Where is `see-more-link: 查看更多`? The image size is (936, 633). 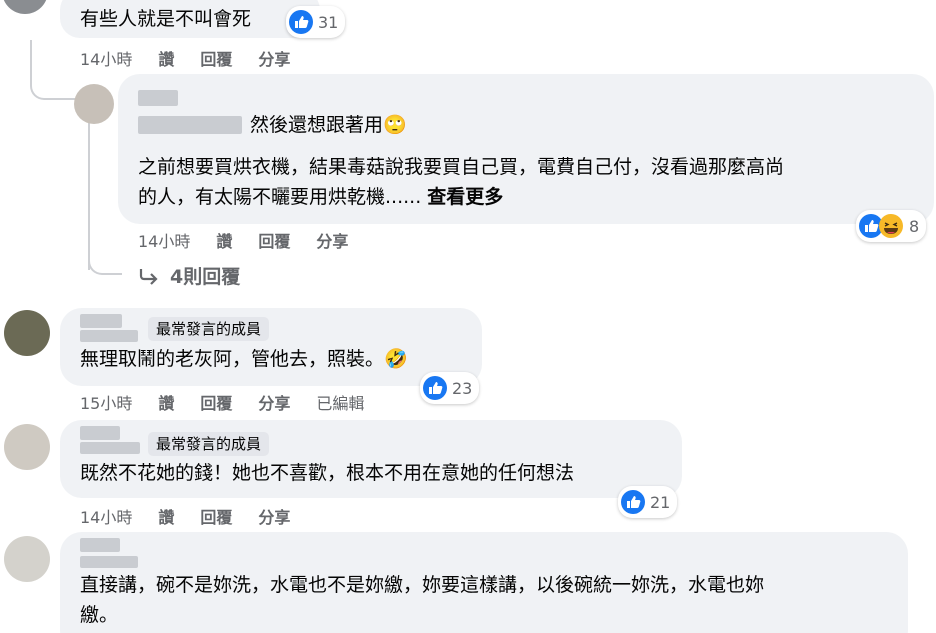
see-more-link: 查看更多 is located at coordinates (465, 197).